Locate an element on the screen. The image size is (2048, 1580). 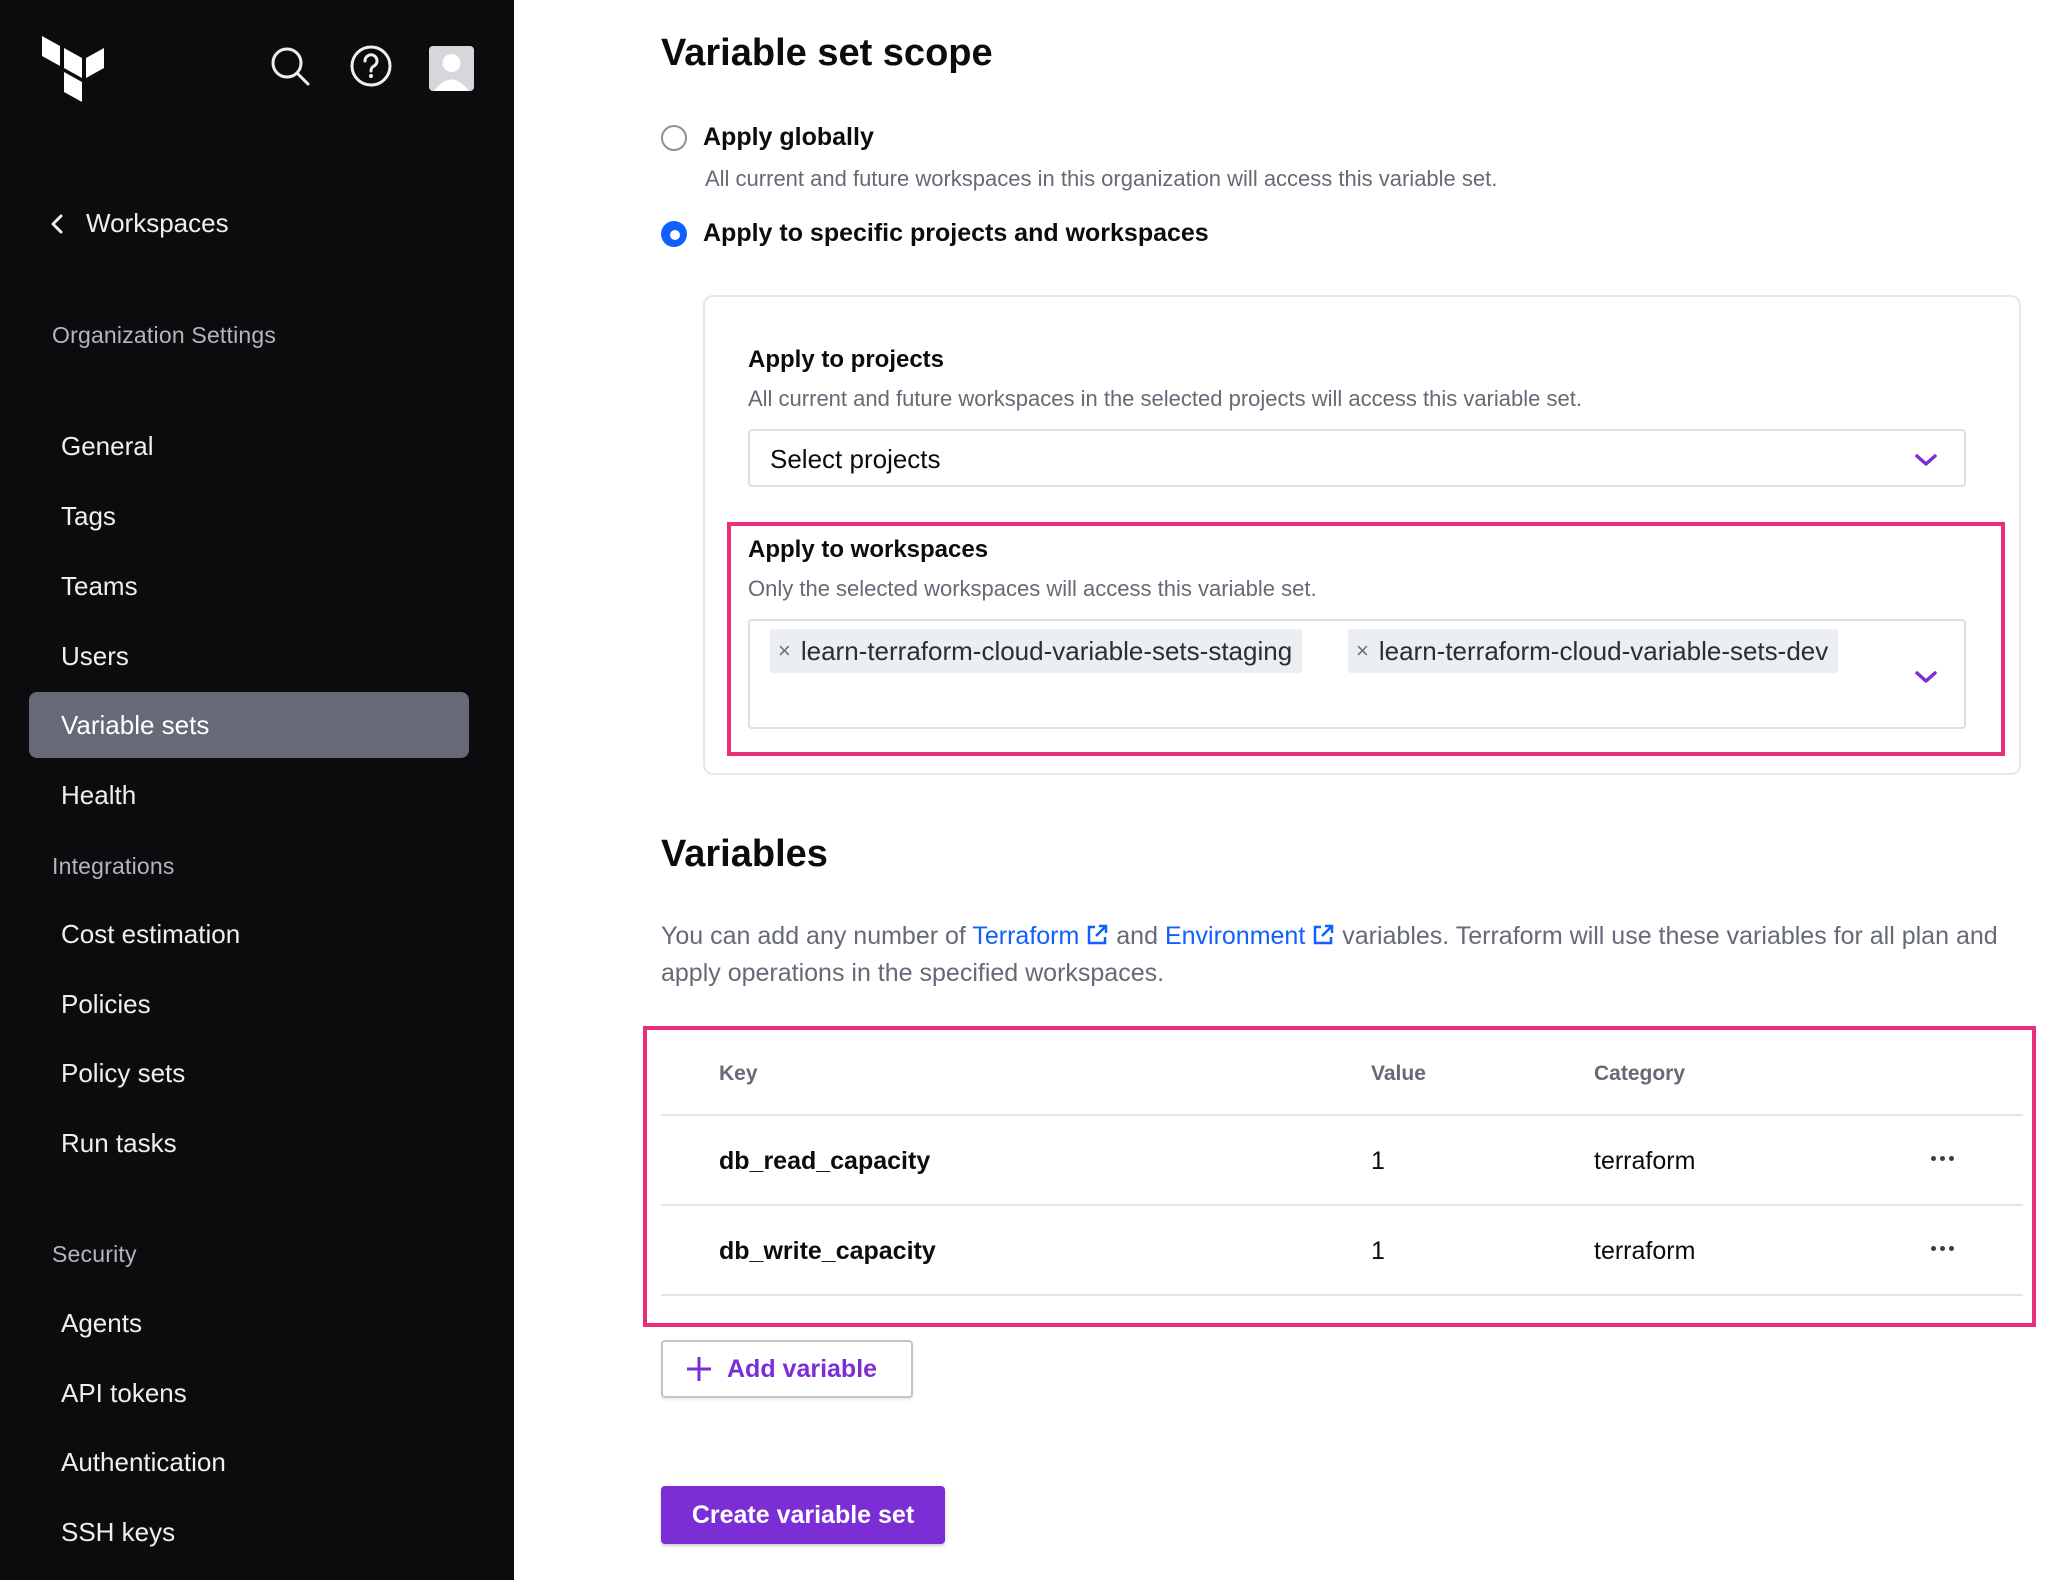
sidebar-item-tags: Tags is located at coordinates (249, 516).